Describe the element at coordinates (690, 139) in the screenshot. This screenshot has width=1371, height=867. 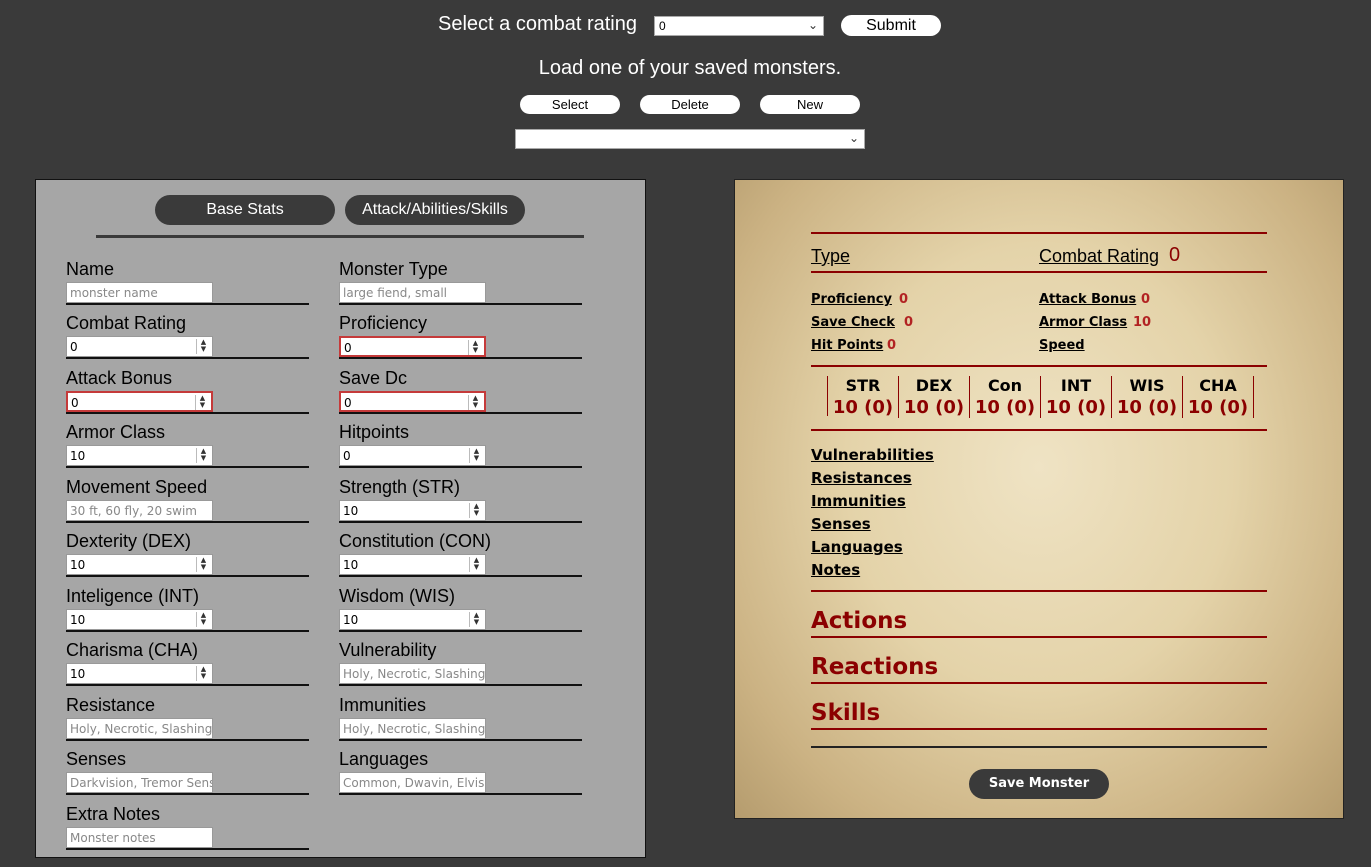
I see `saved-monster-select: ⌄` at that location.